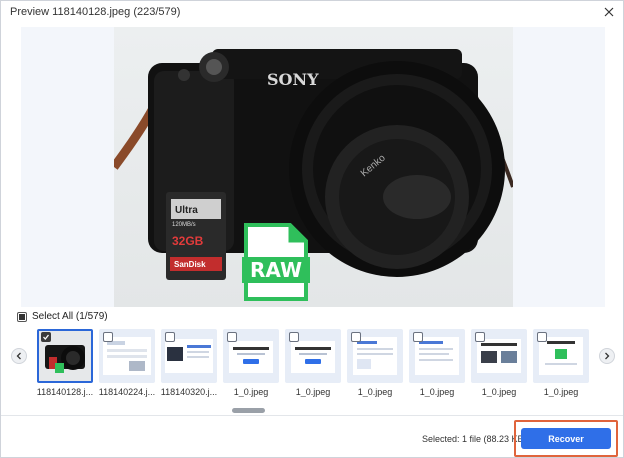 The image size is (624, 458). I want to click on chevron-right-icon, so click(607, 356).